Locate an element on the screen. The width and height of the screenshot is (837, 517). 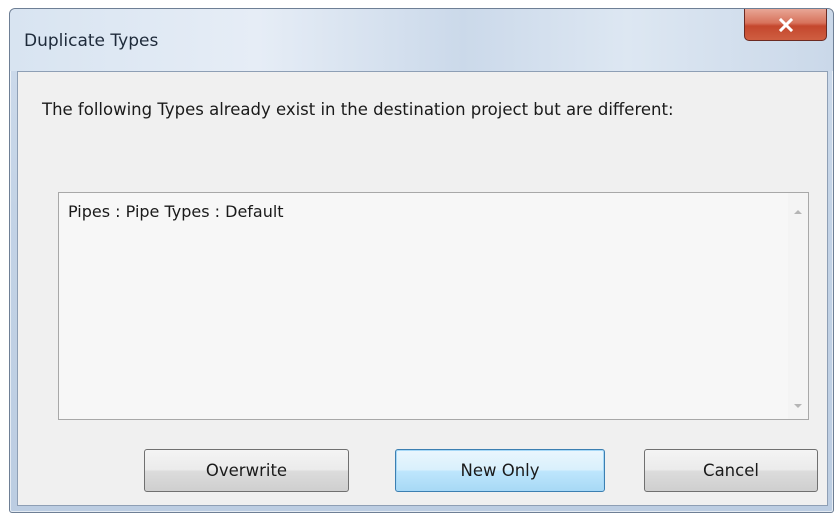
title-bar: Duplicate Types is located at coordinates (421, 40).